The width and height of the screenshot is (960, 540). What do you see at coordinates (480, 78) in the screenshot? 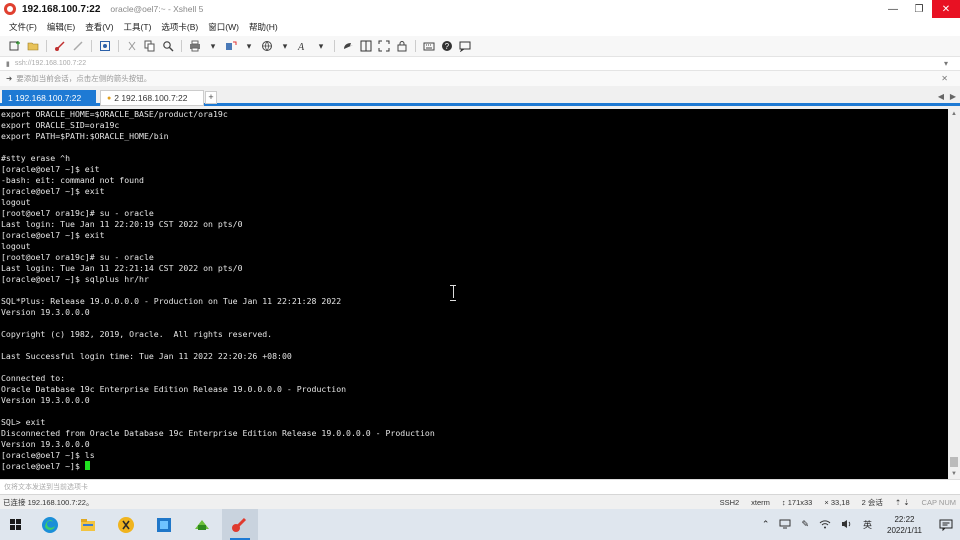
I see `session-hint-bar: ➜ 要添加当前会话，点击左侧的箭头按钮。 ✕` at bounding box center [480, 78].